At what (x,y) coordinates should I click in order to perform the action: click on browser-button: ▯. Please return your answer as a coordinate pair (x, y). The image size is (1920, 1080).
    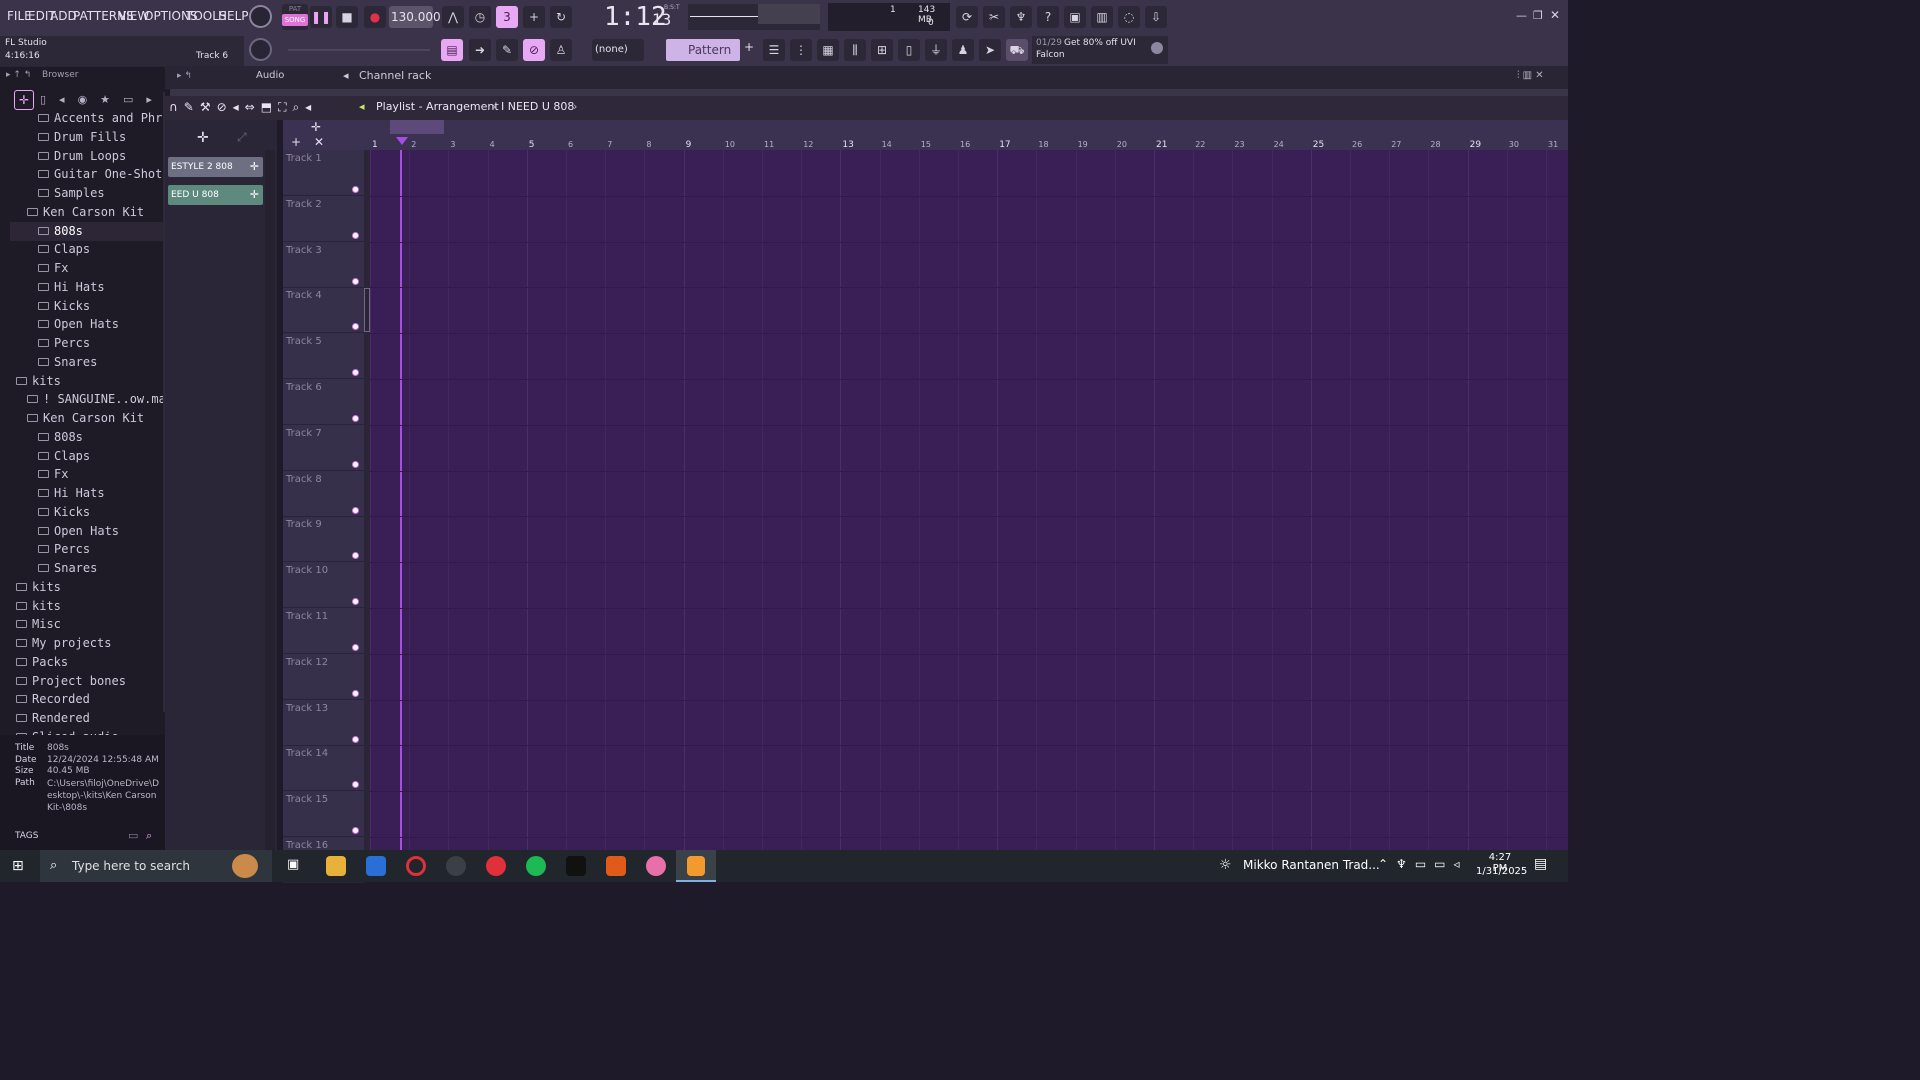
    Looking at the image, I should click on (909, 50).